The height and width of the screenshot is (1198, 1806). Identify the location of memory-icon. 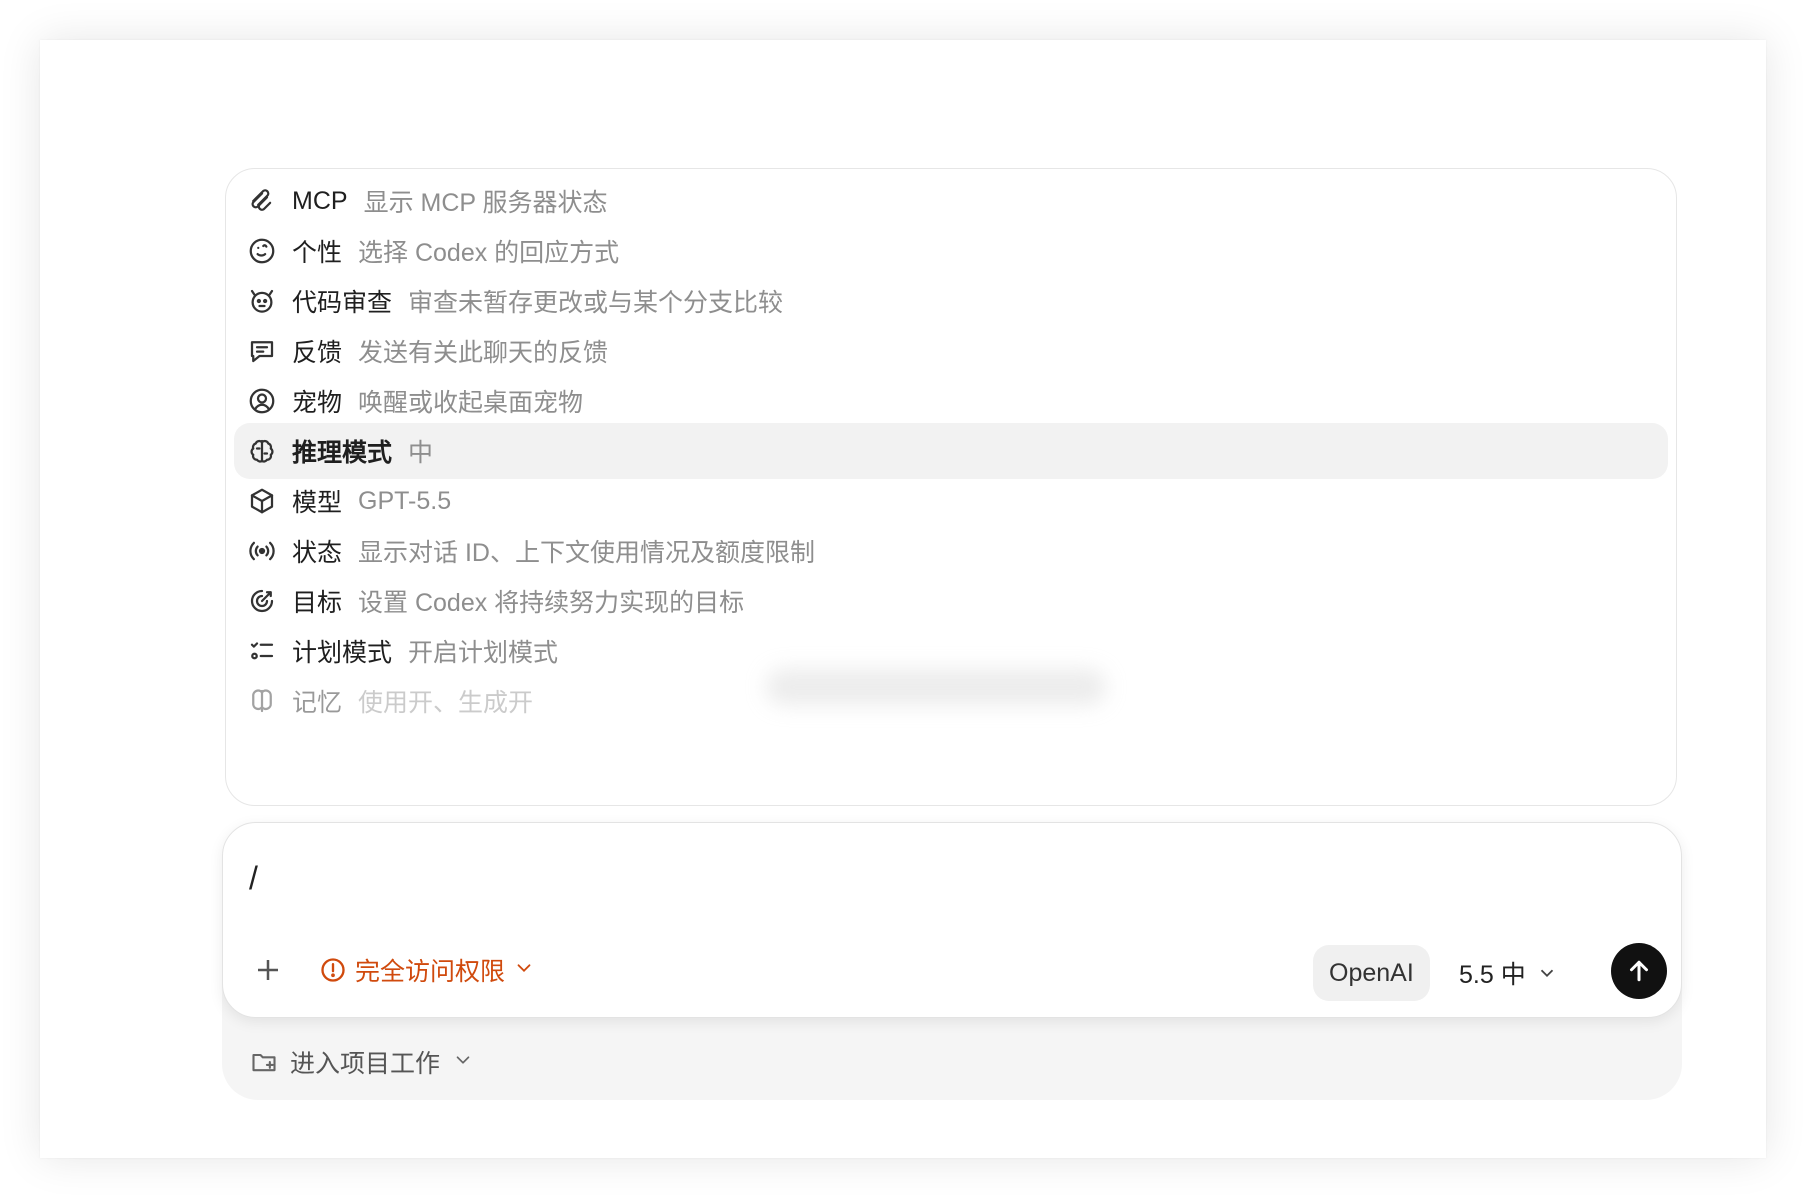
(262, 701).